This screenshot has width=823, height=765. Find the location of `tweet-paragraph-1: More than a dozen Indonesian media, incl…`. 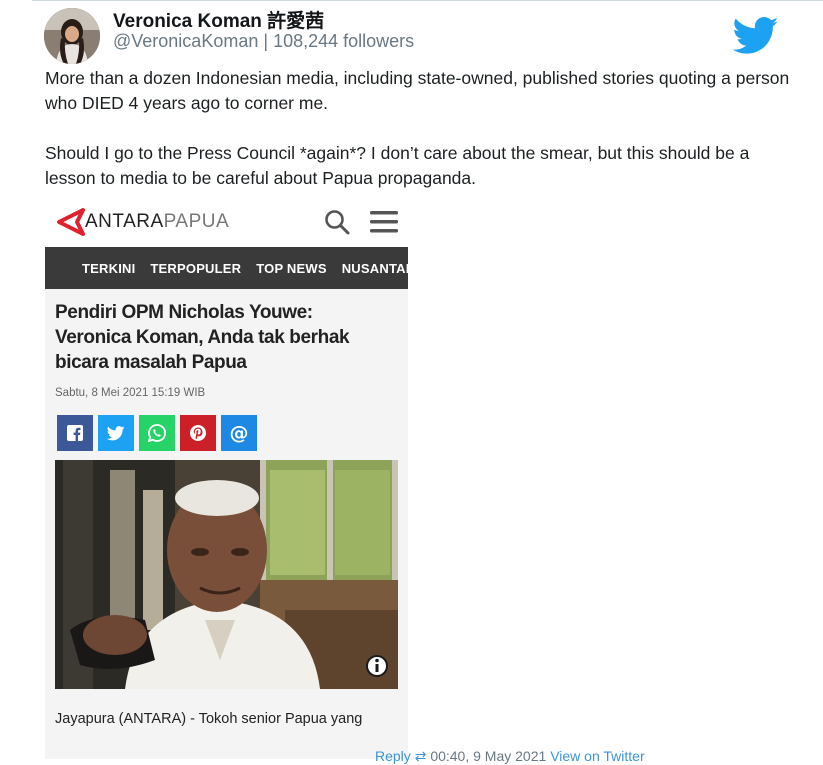

tweet-paragraph-1: More than a dozen Indonesian media, incl… is located at coordinates (417, 90).